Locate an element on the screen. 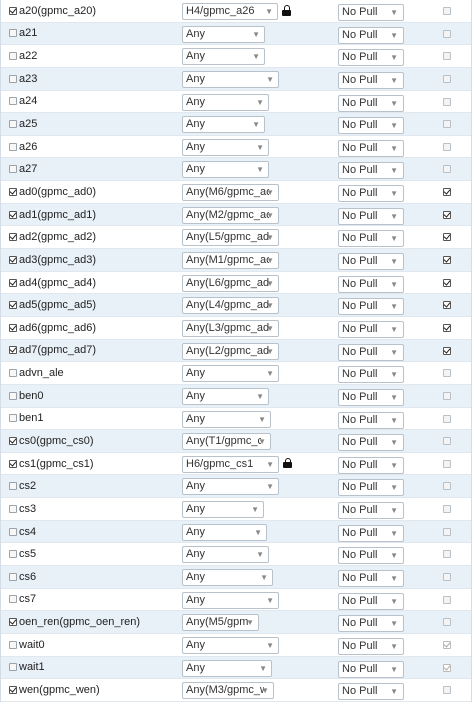 The image size is (474, 709). pin-mux-select: H6/gpmc_cs1 ▼ is located at coordinates (230, 464).